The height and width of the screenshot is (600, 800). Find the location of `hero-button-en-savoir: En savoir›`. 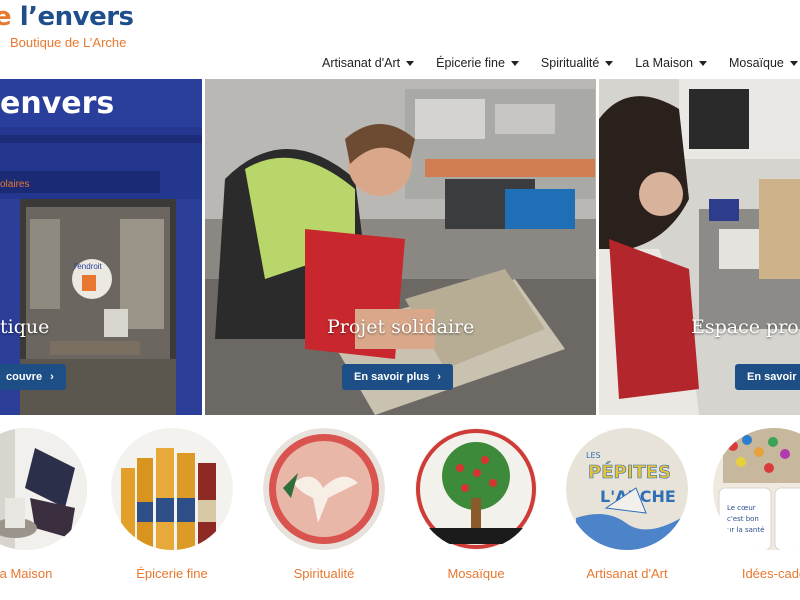

hero-button-en-savoir: En savoir› is located at coordinates (767, 377).